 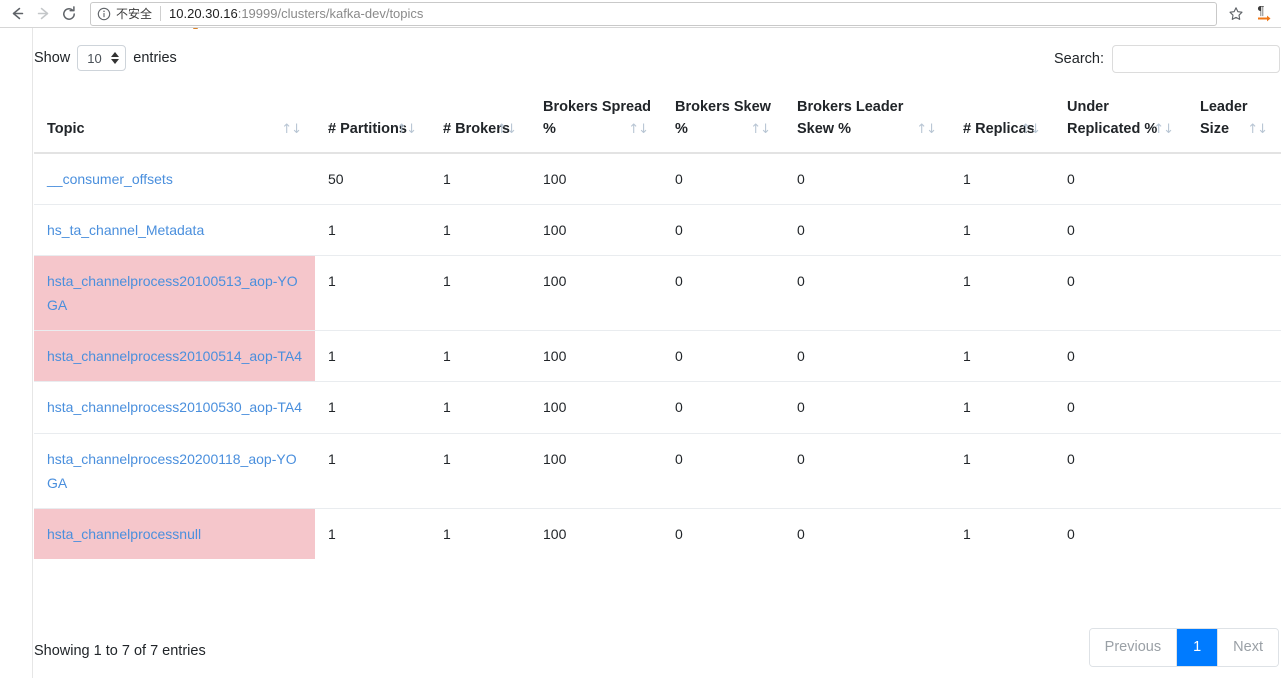 I want to click on column-header-brokers-skew: Brokers Skew % ↑↓, so click(x=723, y=120).